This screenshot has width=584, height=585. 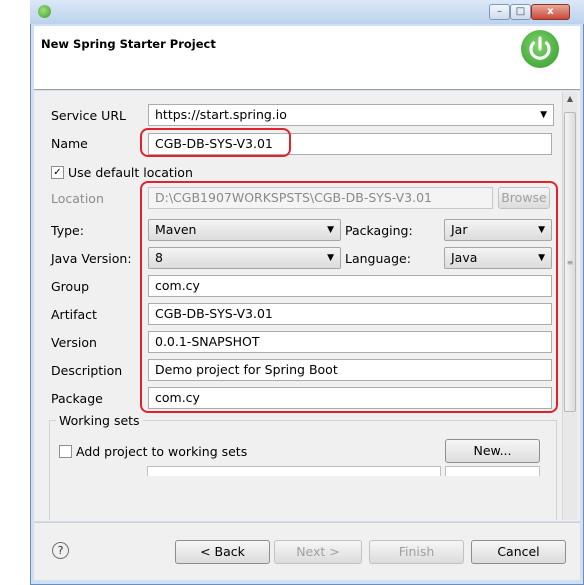 What do you see at coordinates (550, 12) in the screenshot?
I see `close-button: x` at bounding box center [550, 12].